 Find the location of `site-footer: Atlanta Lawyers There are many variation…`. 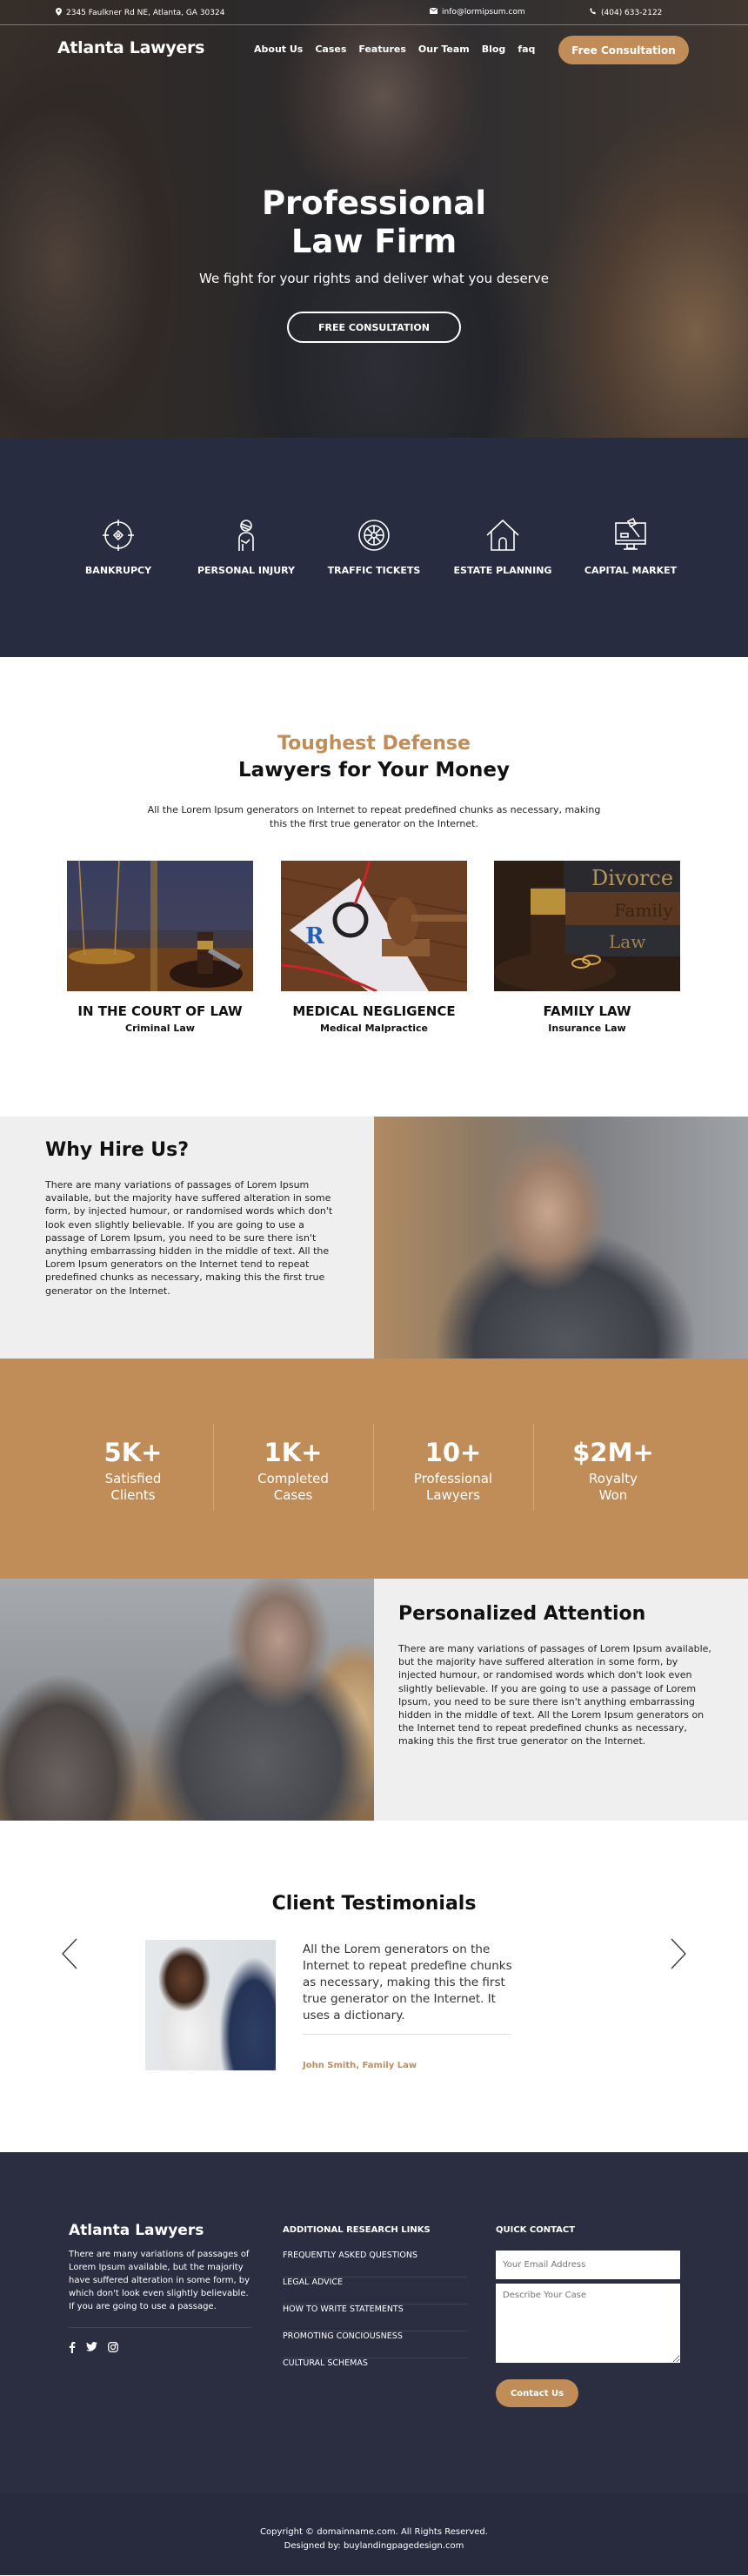

site-footer: Atlanta Lawyers There are many variation… is located at coordinates (374, 2322).